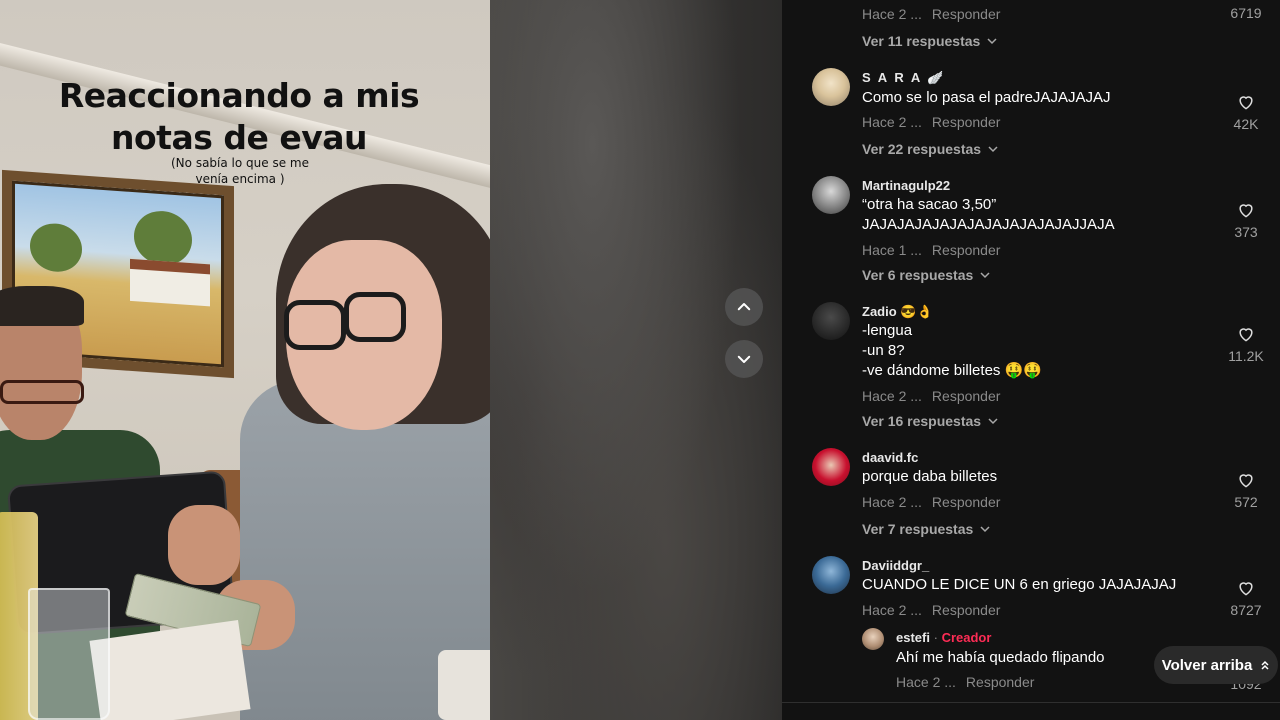 The width and height of the screenshot is (1280, 720). I want to click on view-replies-button: Ver 6 respuestas, so click(926, 275).